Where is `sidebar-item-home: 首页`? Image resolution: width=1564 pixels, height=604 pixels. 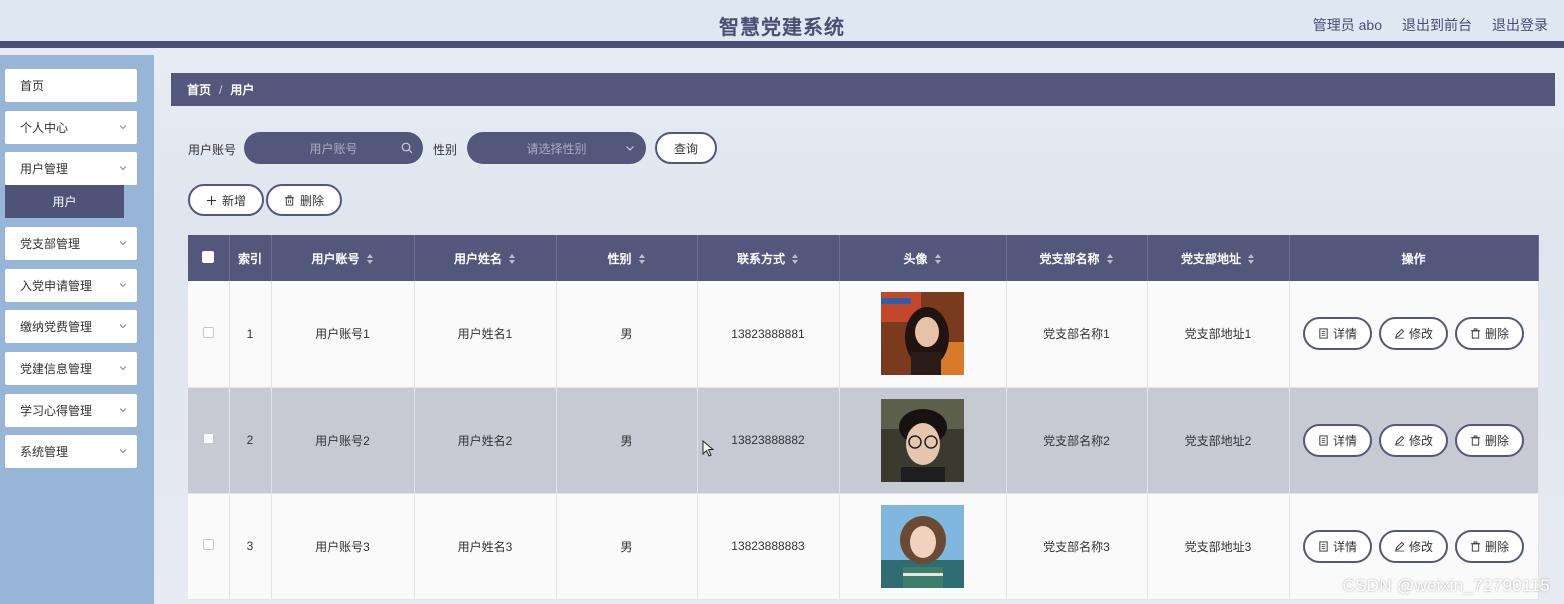
sidebar-item-home: 首页 is located at coordinates (71, 85).